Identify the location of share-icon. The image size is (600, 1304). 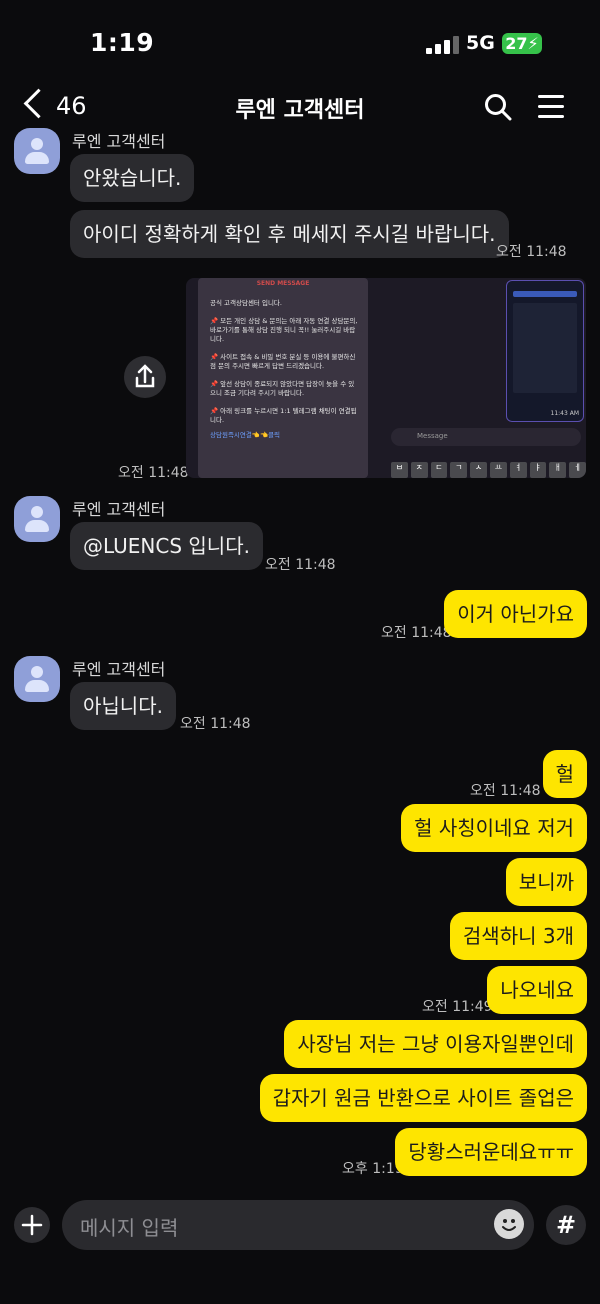
(145, 376).